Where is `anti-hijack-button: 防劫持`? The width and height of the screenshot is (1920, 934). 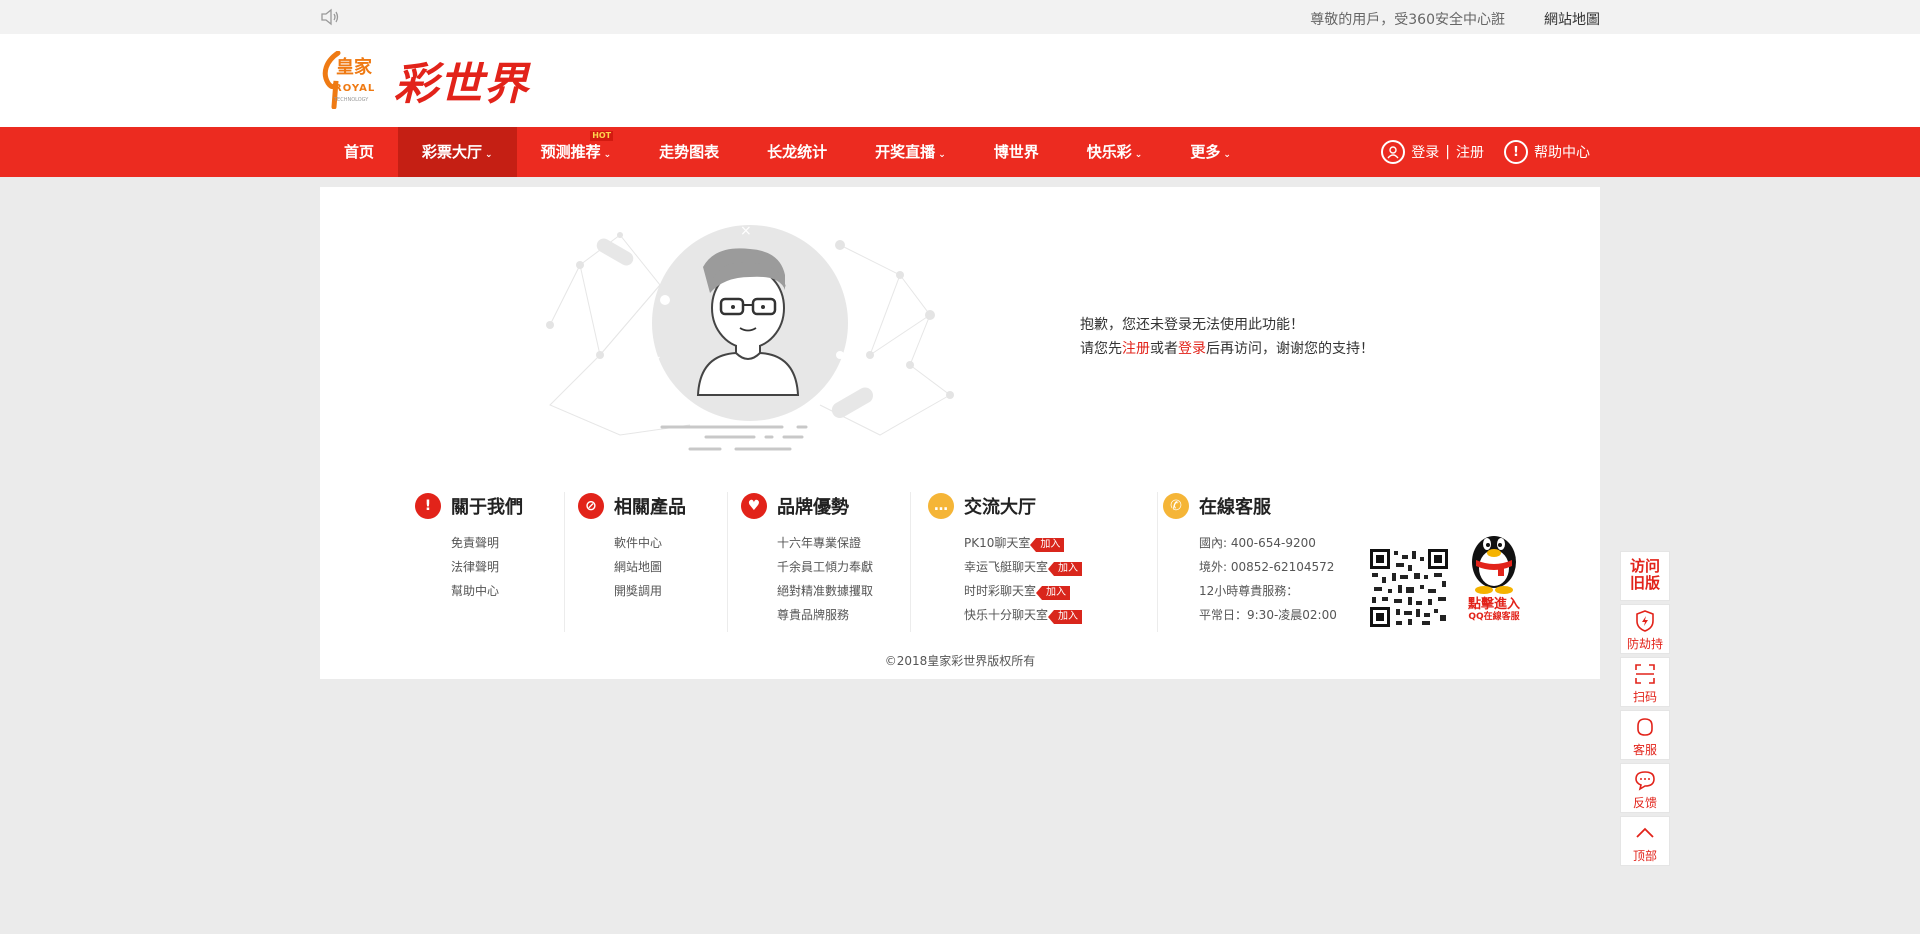 anti-hijack-button: 防劫持 is located at coordinates (1645, 629).